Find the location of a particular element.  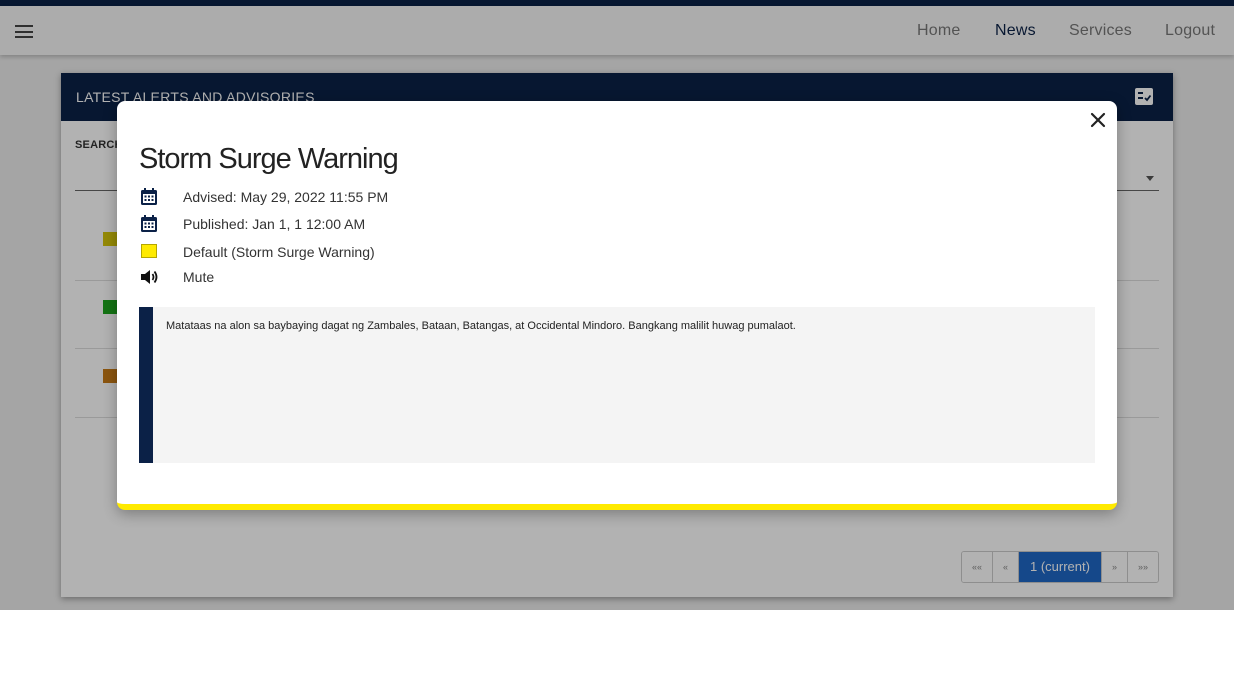

advised-date: Advised: May 29, 2022 11:55 PM is located at coordinates (286, 197).